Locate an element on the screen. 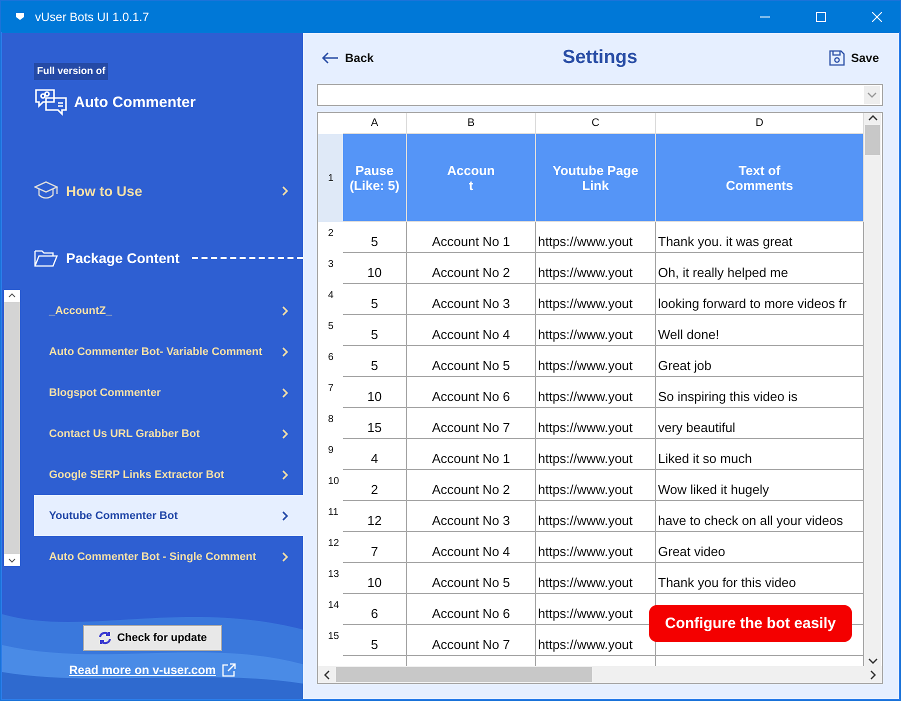 The image size is (901, 701). table-cell: 12 is located at coordinates (375, 516).